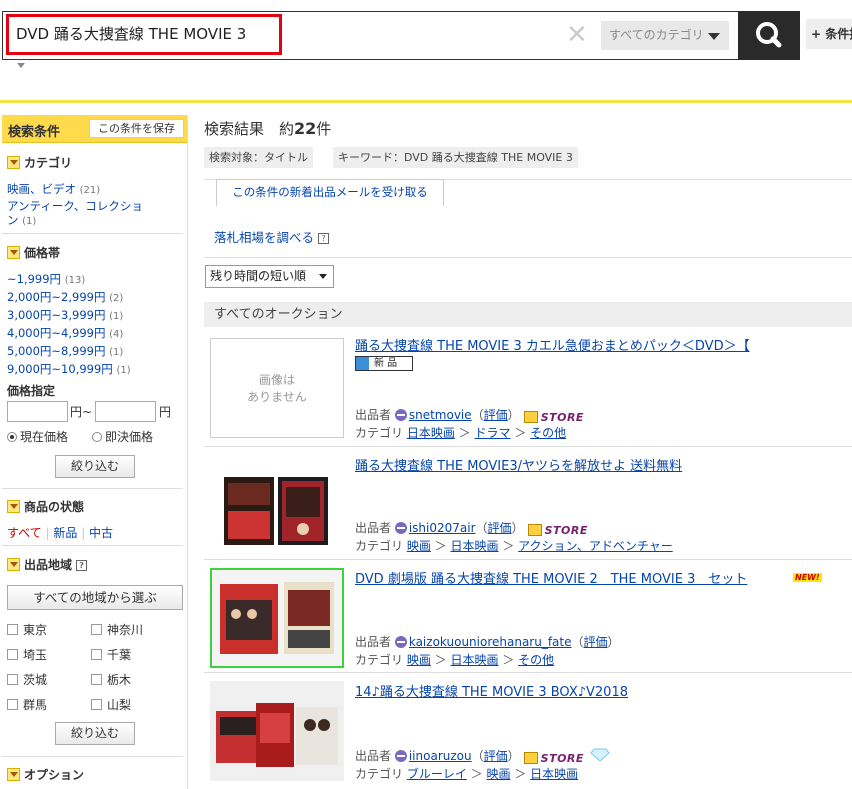  I want to click on condition-filters: すべて | 新品 | 中古, so click(60, 533).